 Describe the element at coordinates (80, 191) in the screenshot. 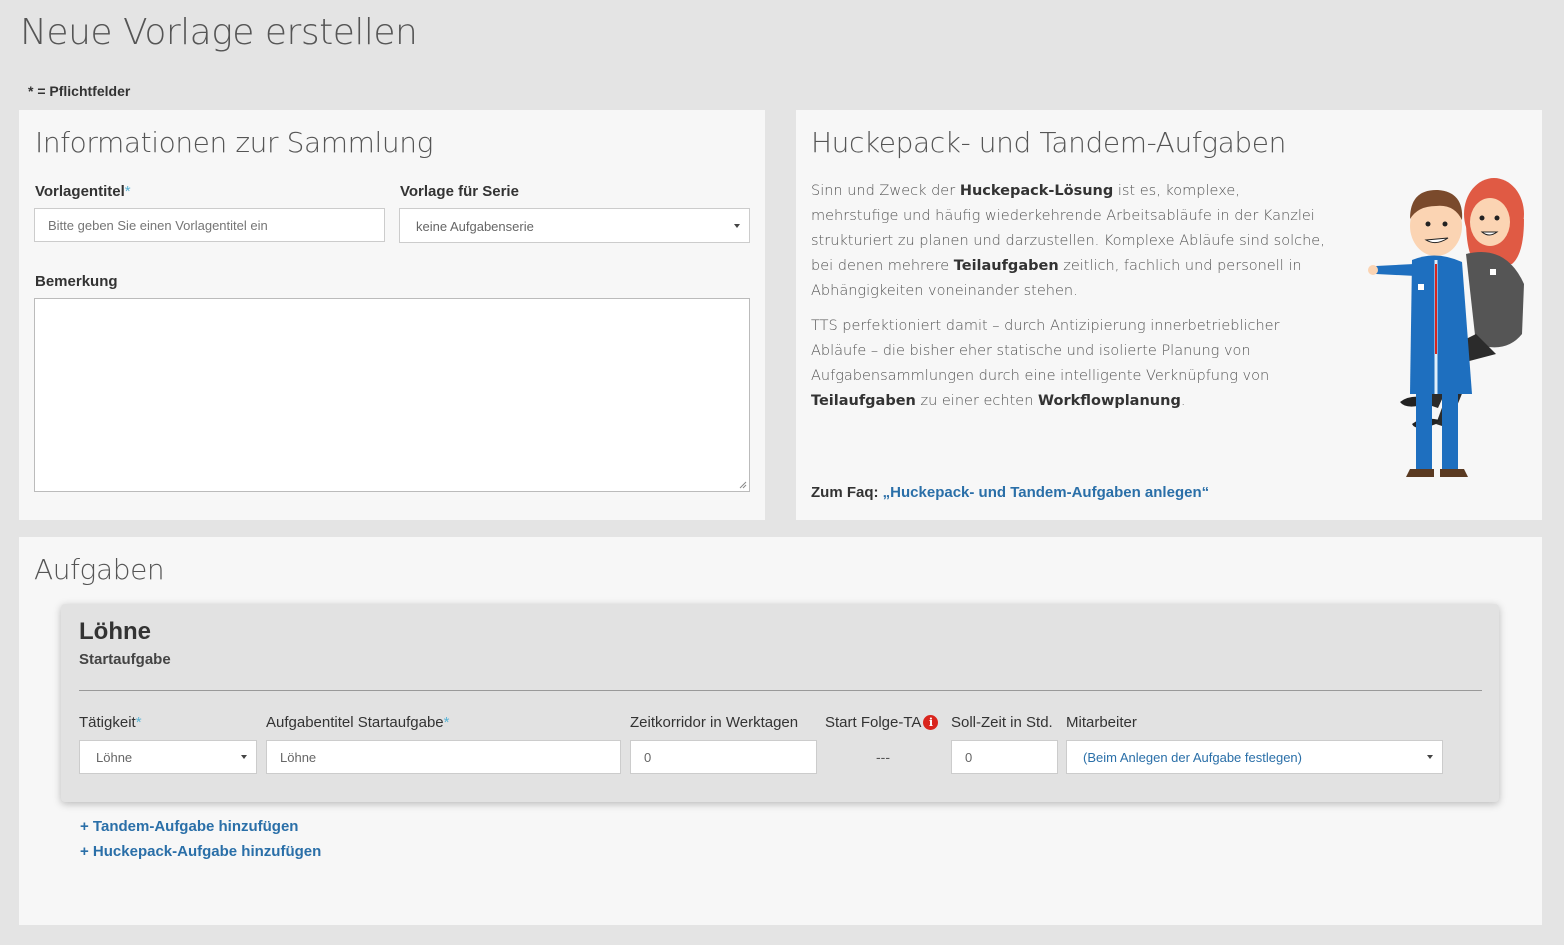

I see `vorlagentitel-label-text: Vorlagentitel` at that location.